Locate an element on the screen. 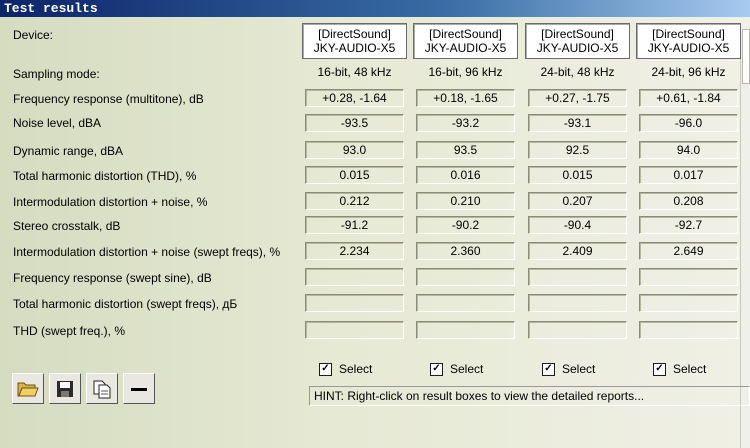 The width and height of the screenshot is (750, 448). device-label: Device: is located at coordinates (33, 35).